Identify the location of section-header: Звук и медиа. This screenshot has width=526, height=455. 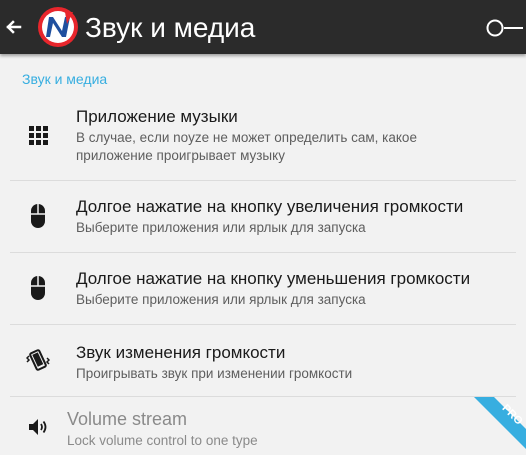
(65, 79).